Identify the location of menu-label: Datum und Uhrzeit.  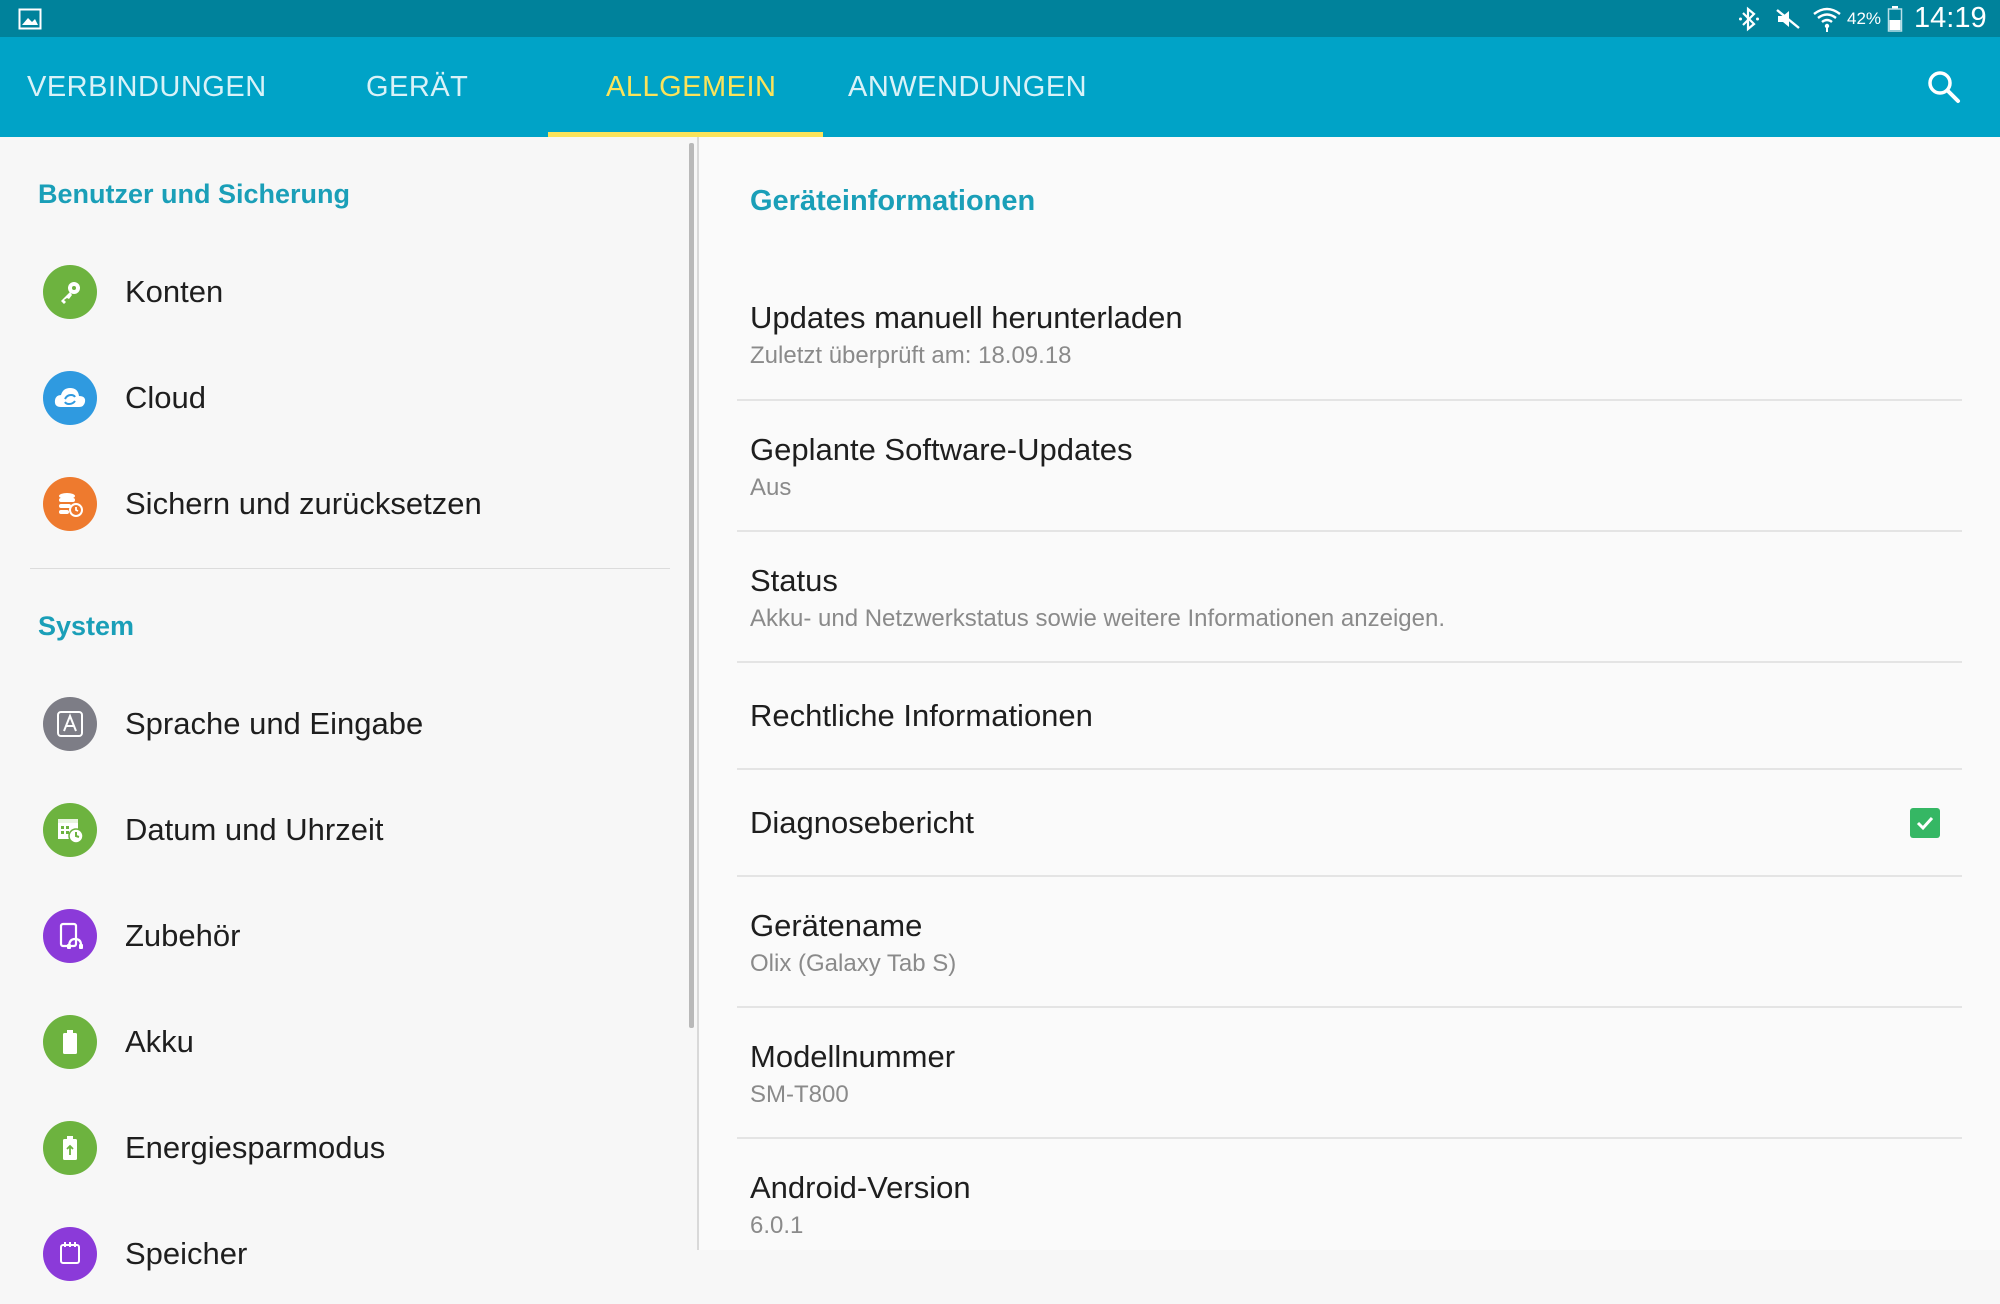
(254, 829).